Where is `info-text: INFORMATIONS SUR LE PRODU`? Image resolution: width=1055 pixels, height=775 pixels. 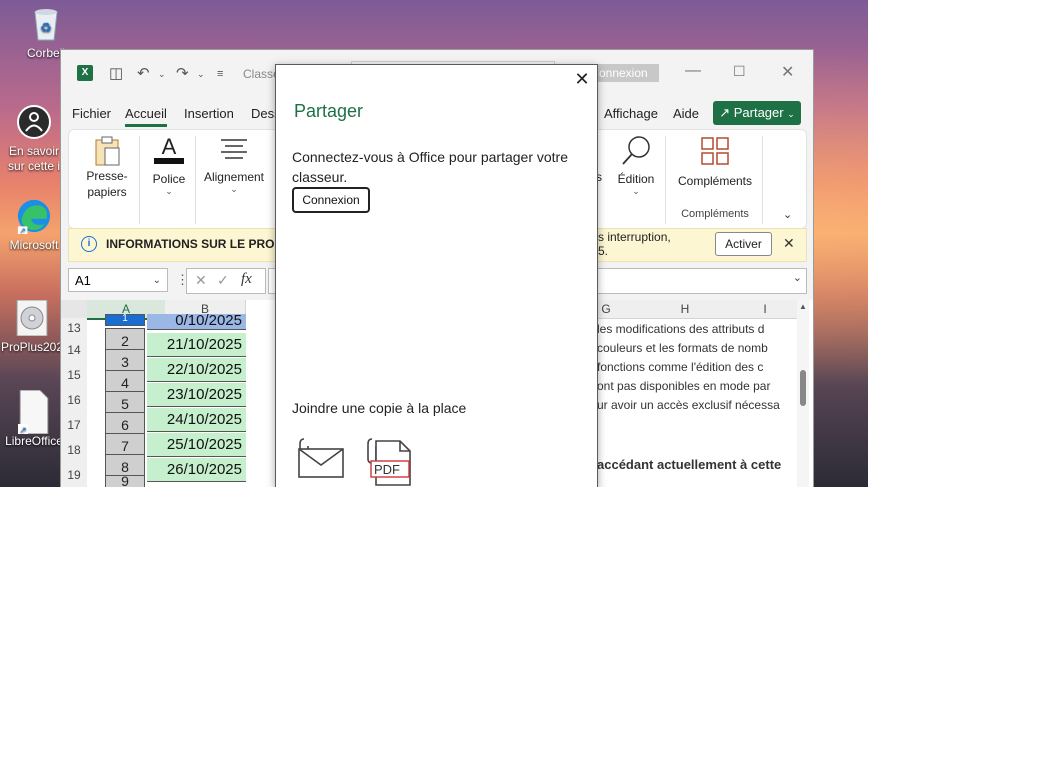
info-text: INFORMATIONS SUR LE PRODU is located at coordinates (199, 244).